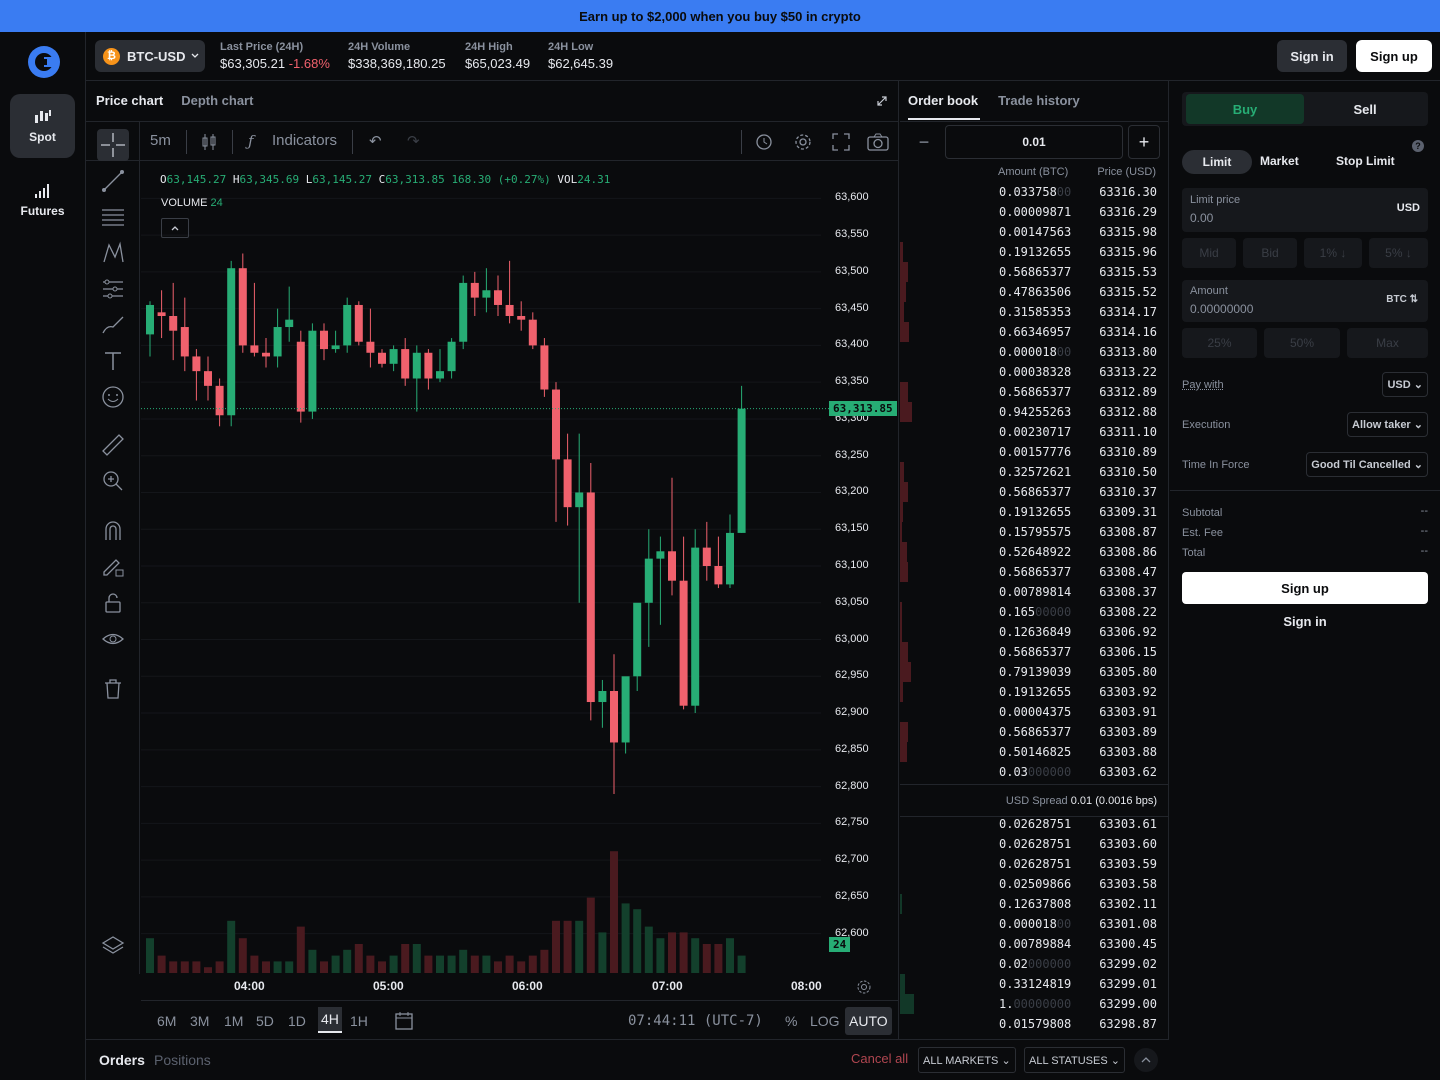  Describe the element at coordinates (878, 142) in the screenshot. I see `camera-icon` at that location.